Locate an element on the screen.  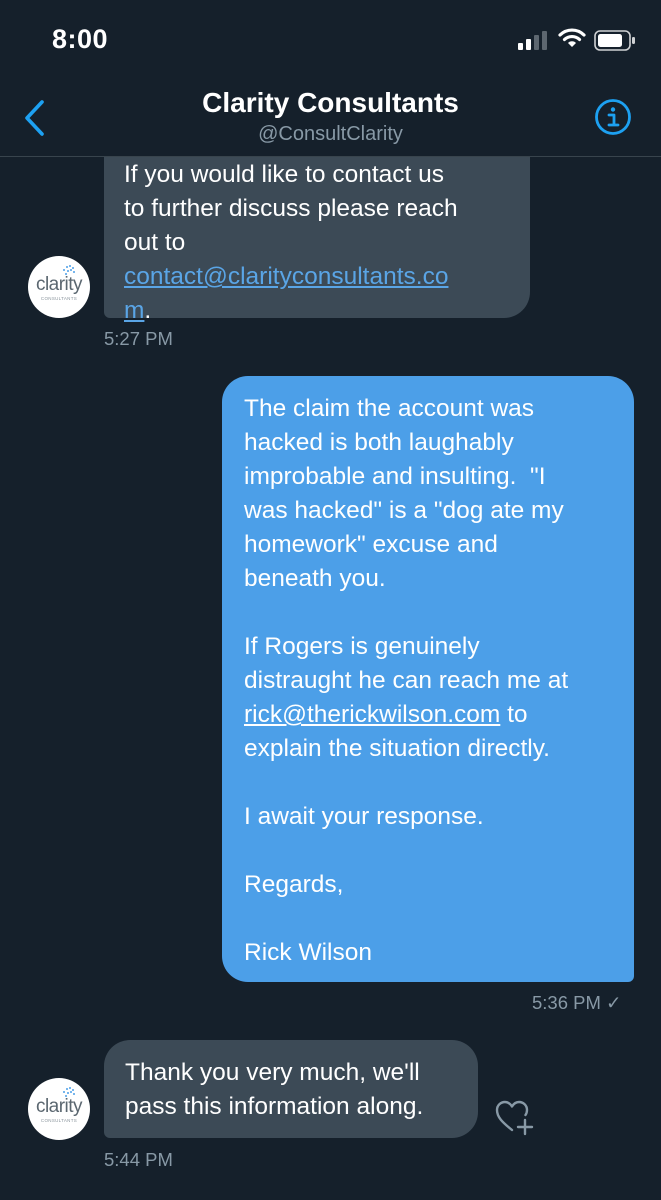
read-checkmark-icon: ✓ is located at coordinates (614, 1002).